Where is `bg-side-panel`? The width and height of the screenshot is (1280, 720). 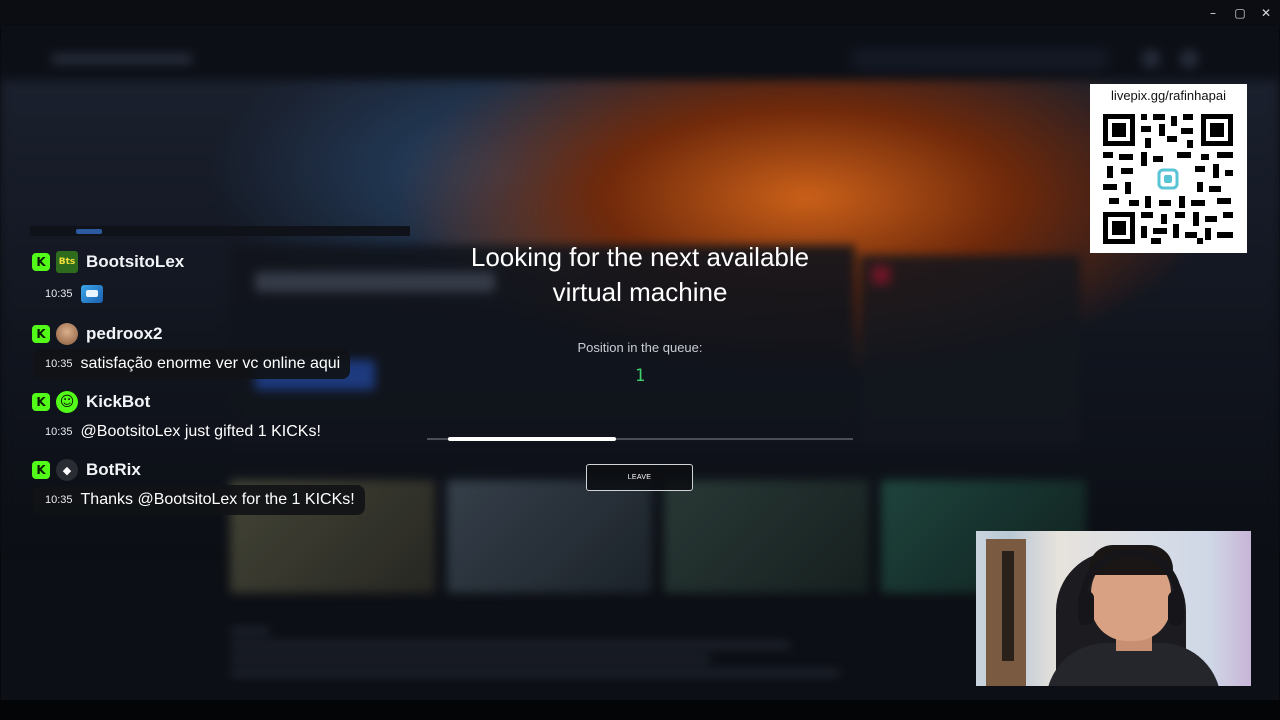
bg-side-panel is located at coordinates (970, 350).